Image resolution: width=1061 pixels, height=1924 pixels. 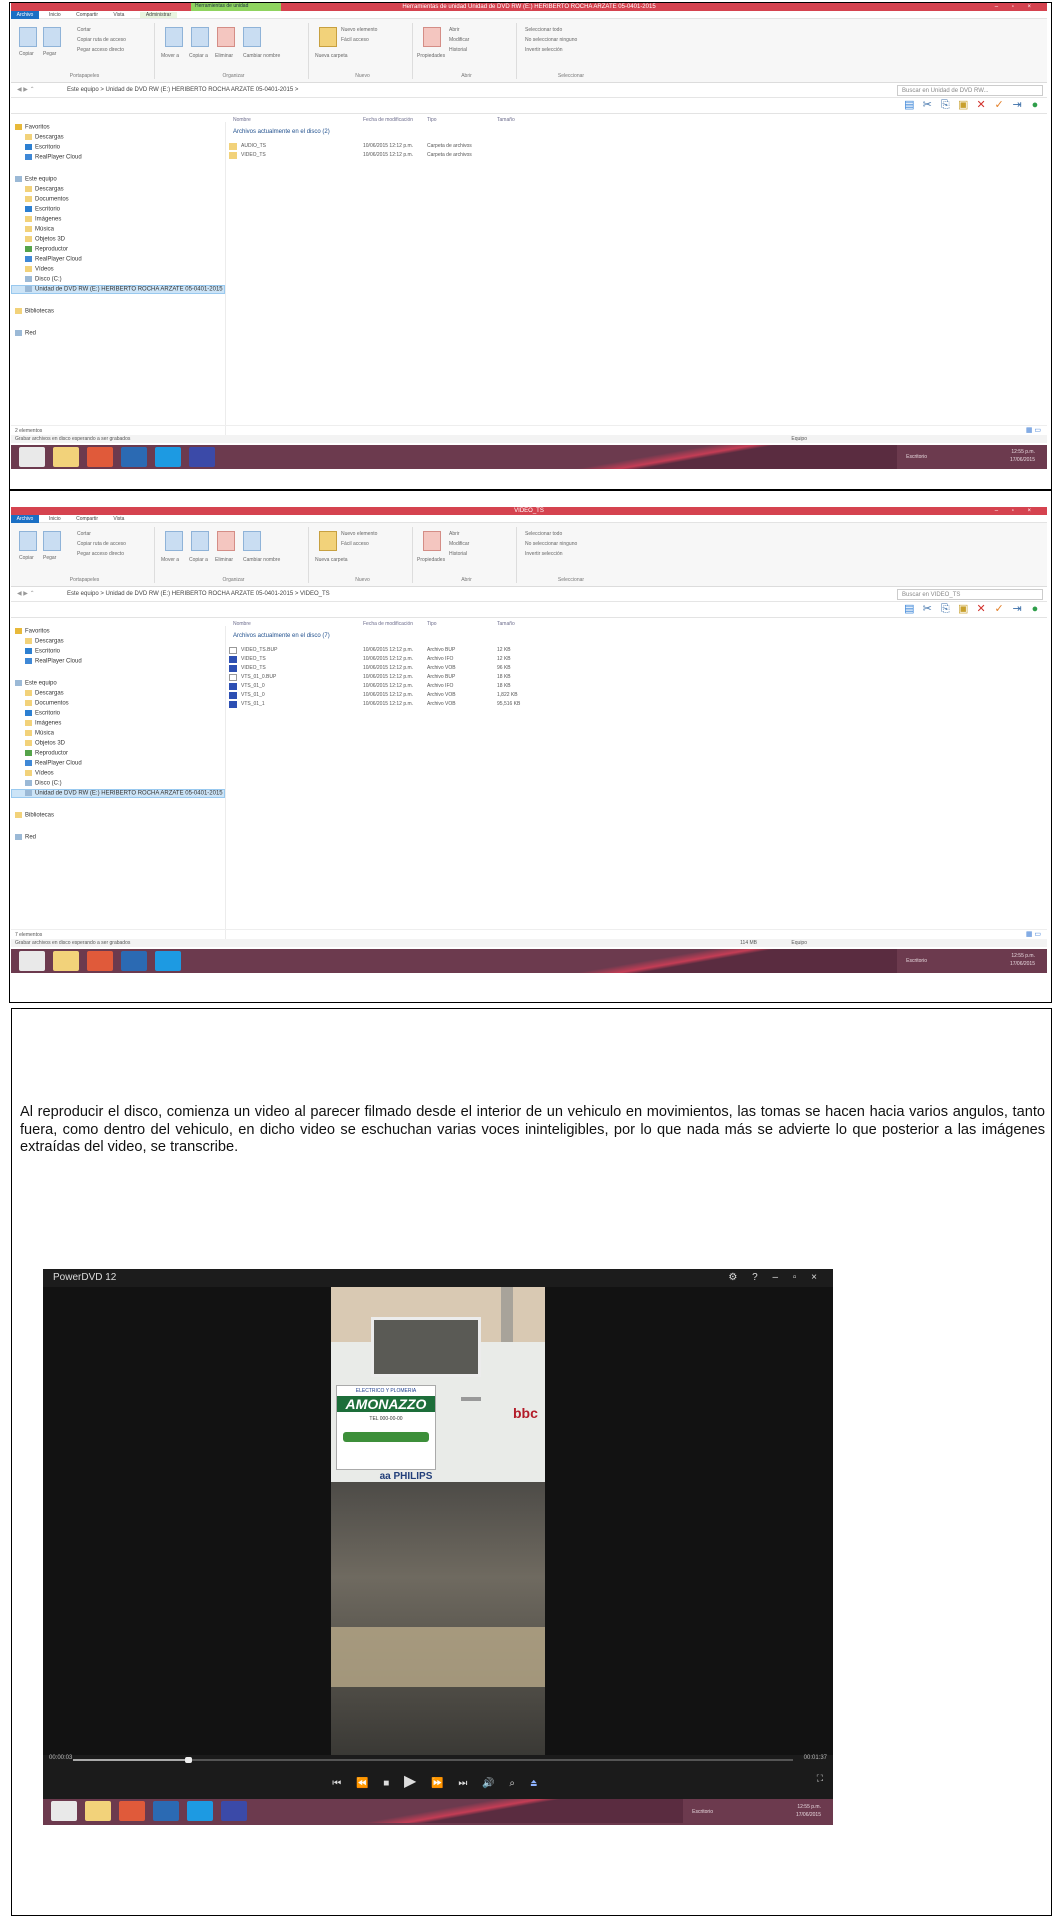 I want to click on volume-icon: 🔊, so click(x=491, y=1783).